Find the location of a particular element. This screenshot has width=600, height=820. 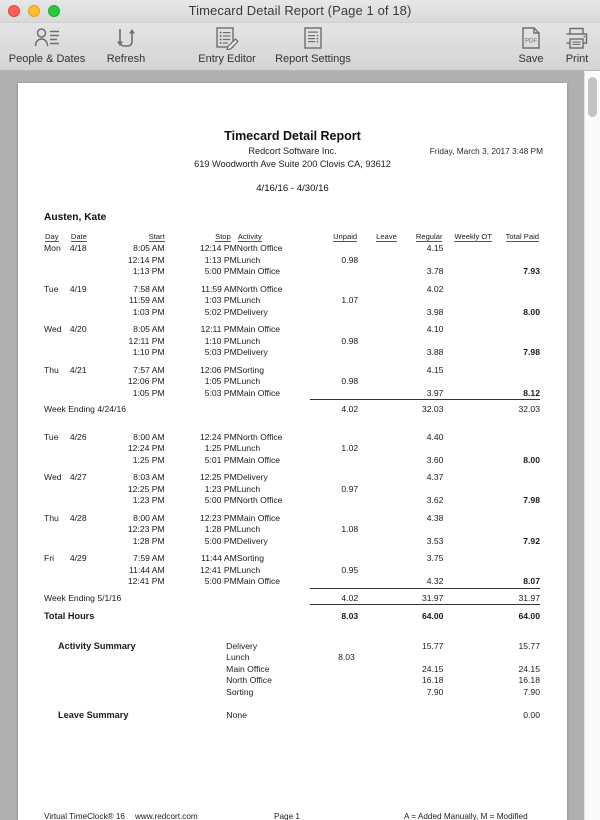

cell-start: 8:03 AM is located at coordinates (149, 477).